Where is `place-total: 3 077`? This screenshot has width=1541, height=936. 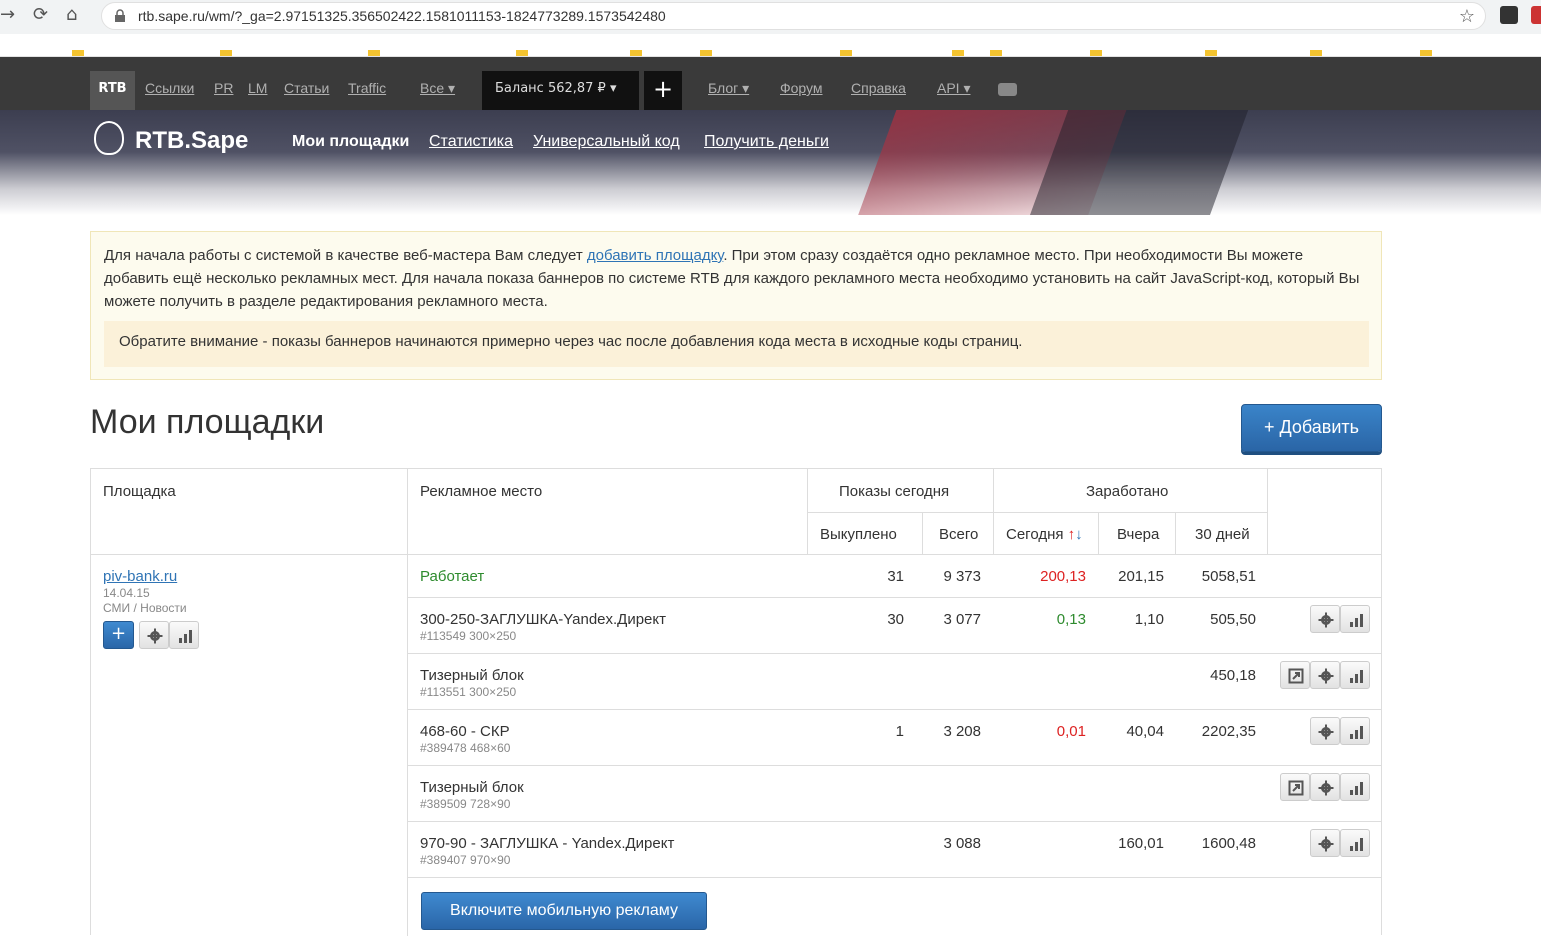
place-total: 3 077 is located at coordinates (962, 619).